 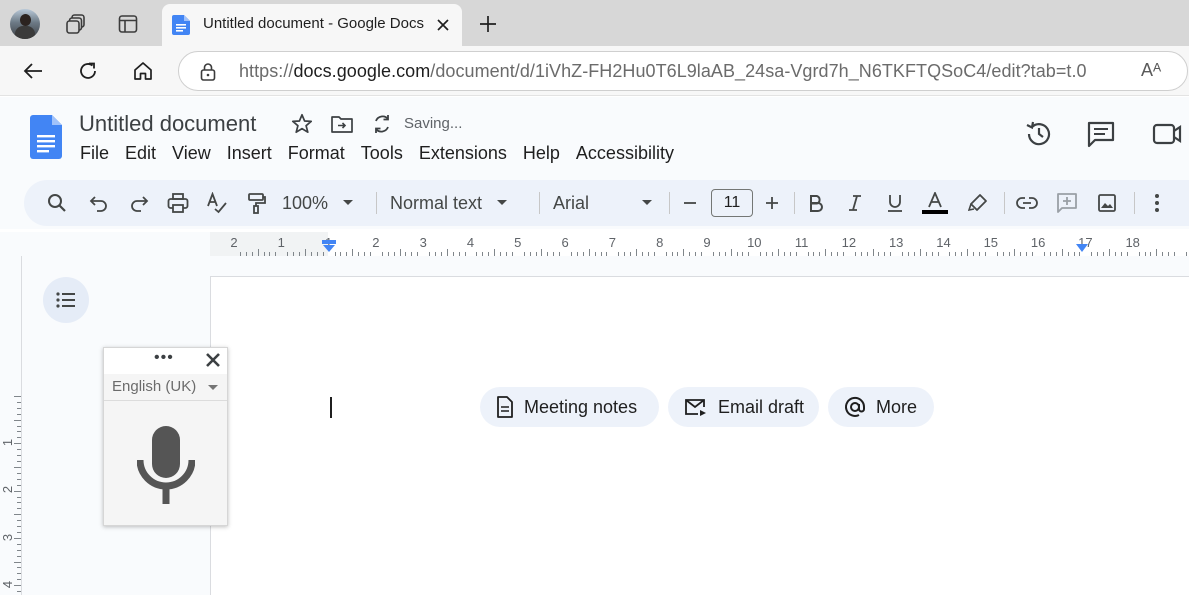 What do you see at coordinates (57, 203) in the screenshot?
I see `search-menus-icon` at bounding box center [57, 203].